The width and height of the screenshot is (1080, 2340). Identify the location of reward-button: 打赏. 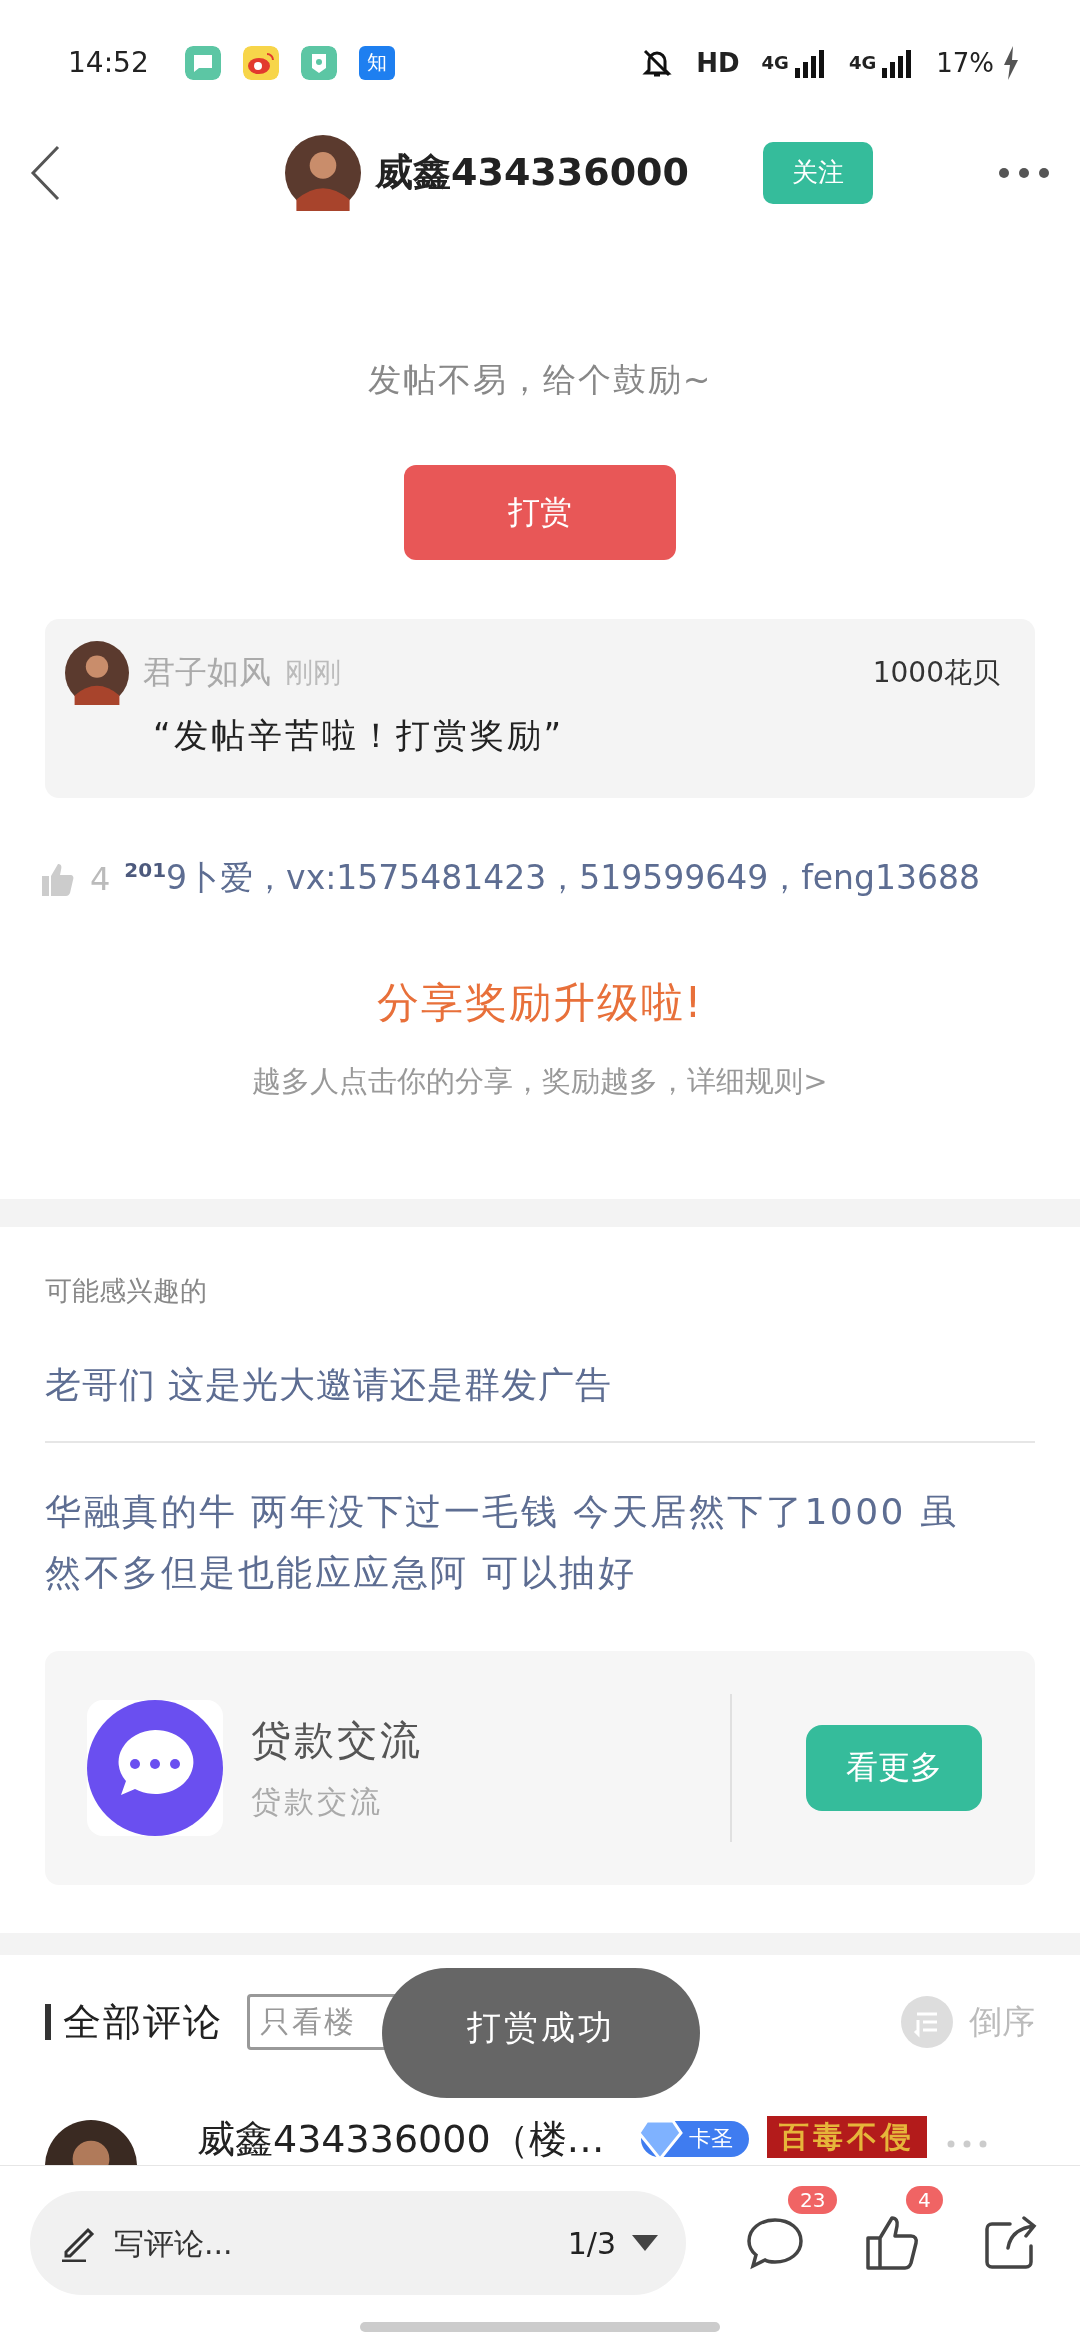
(540, 512).